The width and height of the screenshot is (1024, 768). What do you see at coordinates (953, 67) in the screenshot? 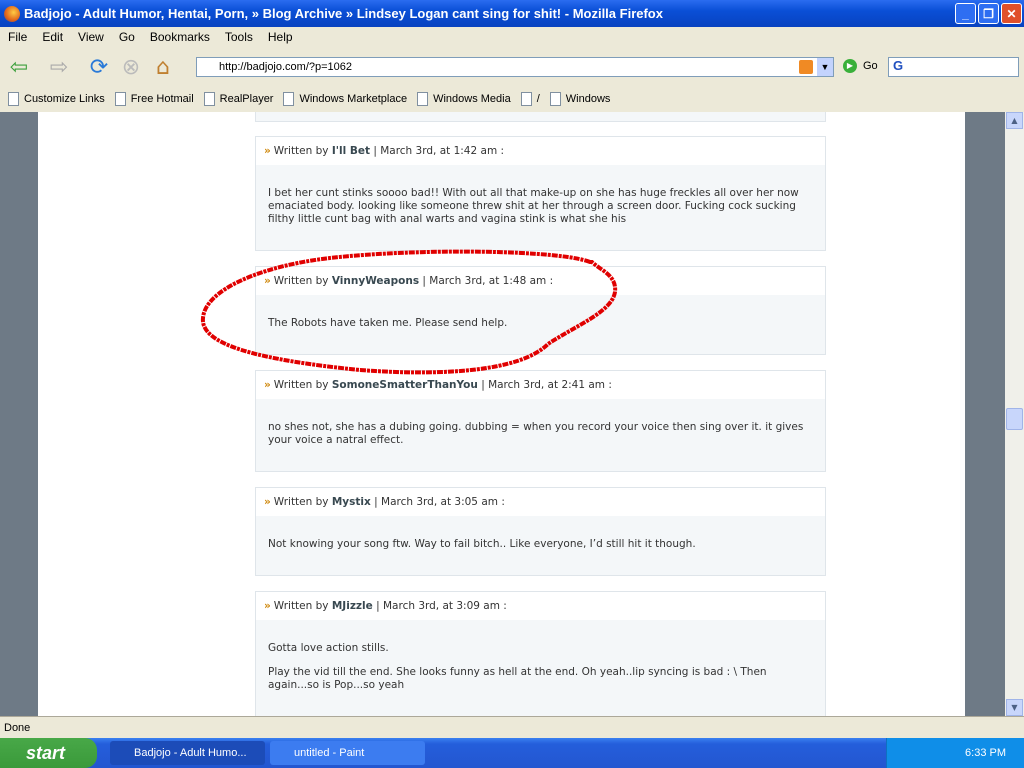
I see `search-input: G` at bounding box center [953, 67].